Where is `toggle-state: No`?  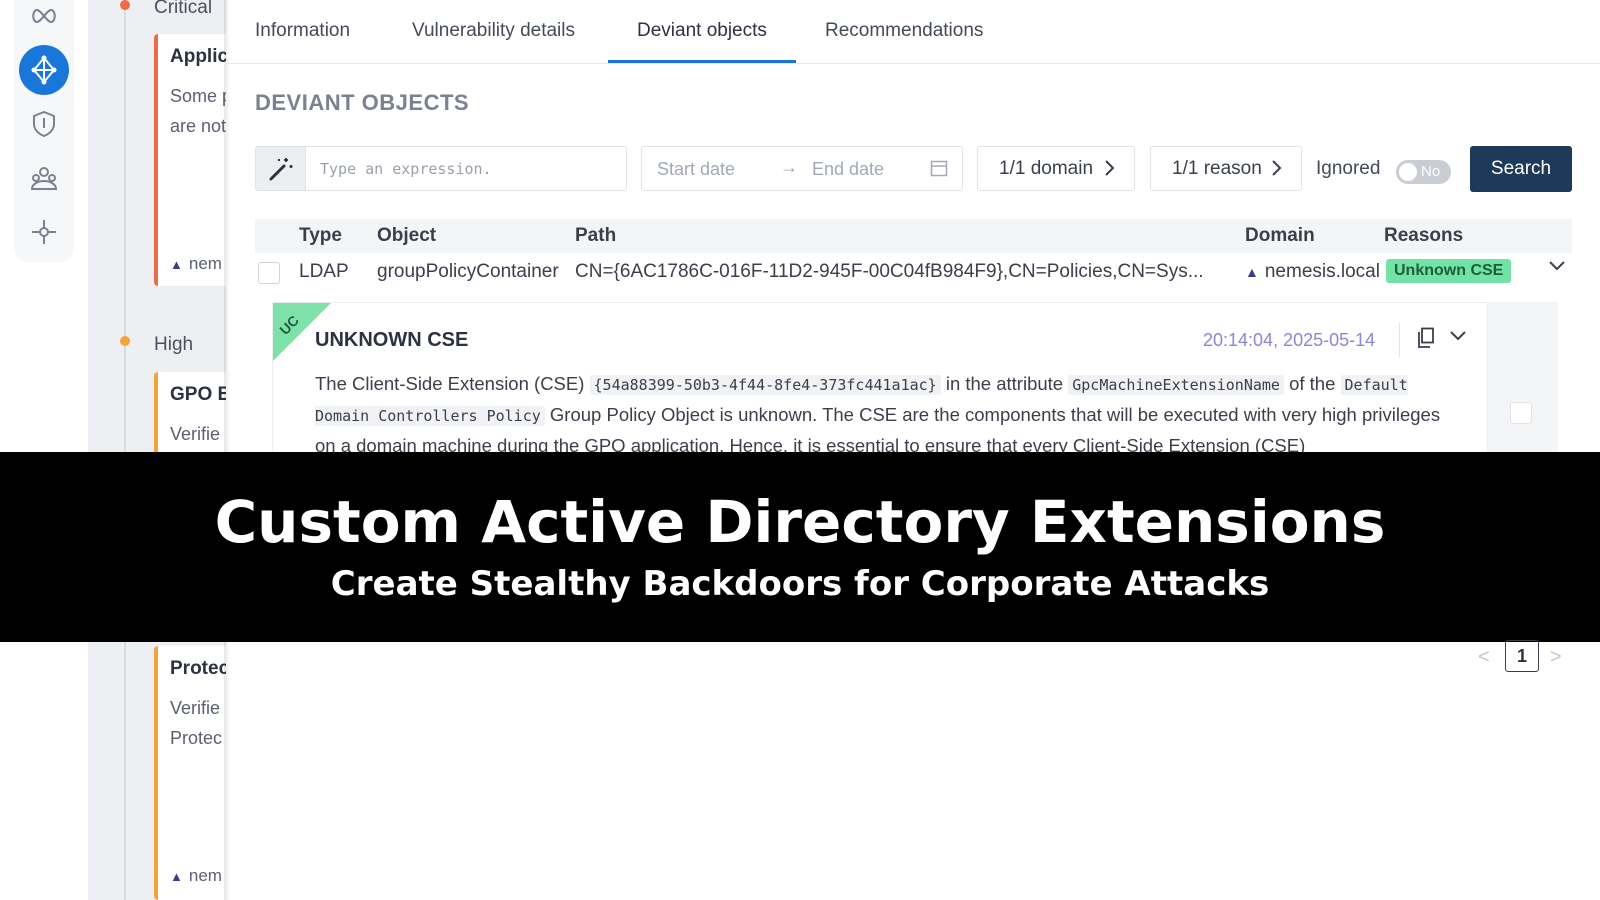 toggle-state: No is located at coordinates (1431, 171).